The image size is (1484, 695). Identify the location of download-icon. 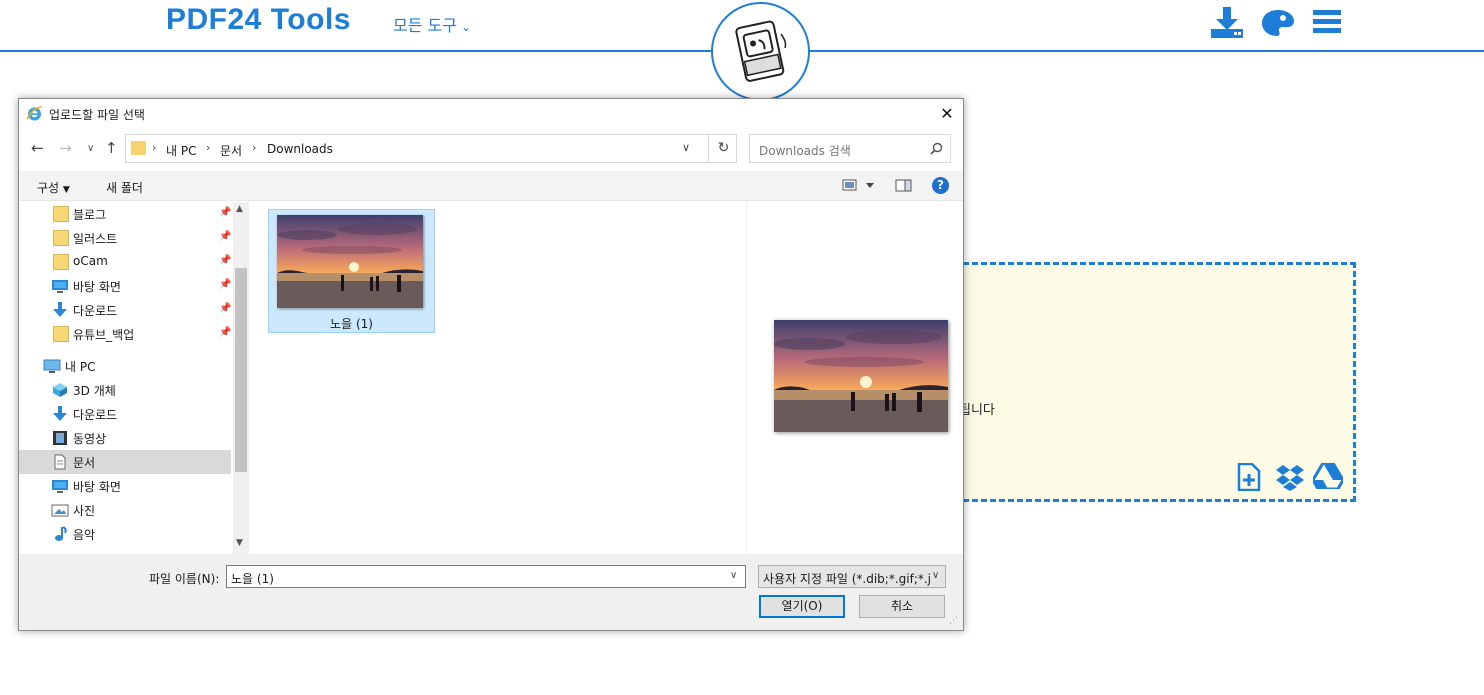
(1227, 25).